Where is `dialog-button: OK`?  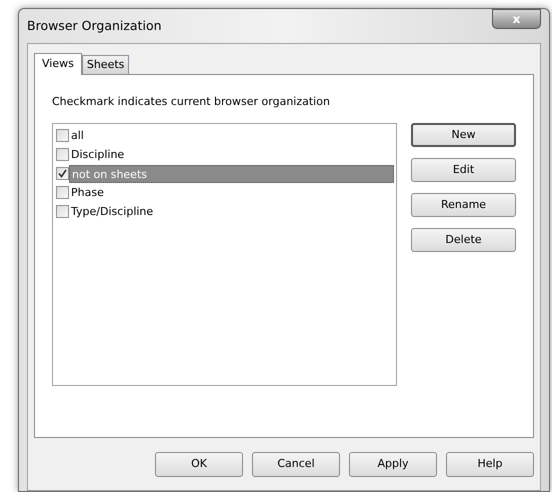
dialog-button: OK is located at coordinates (199, 464).